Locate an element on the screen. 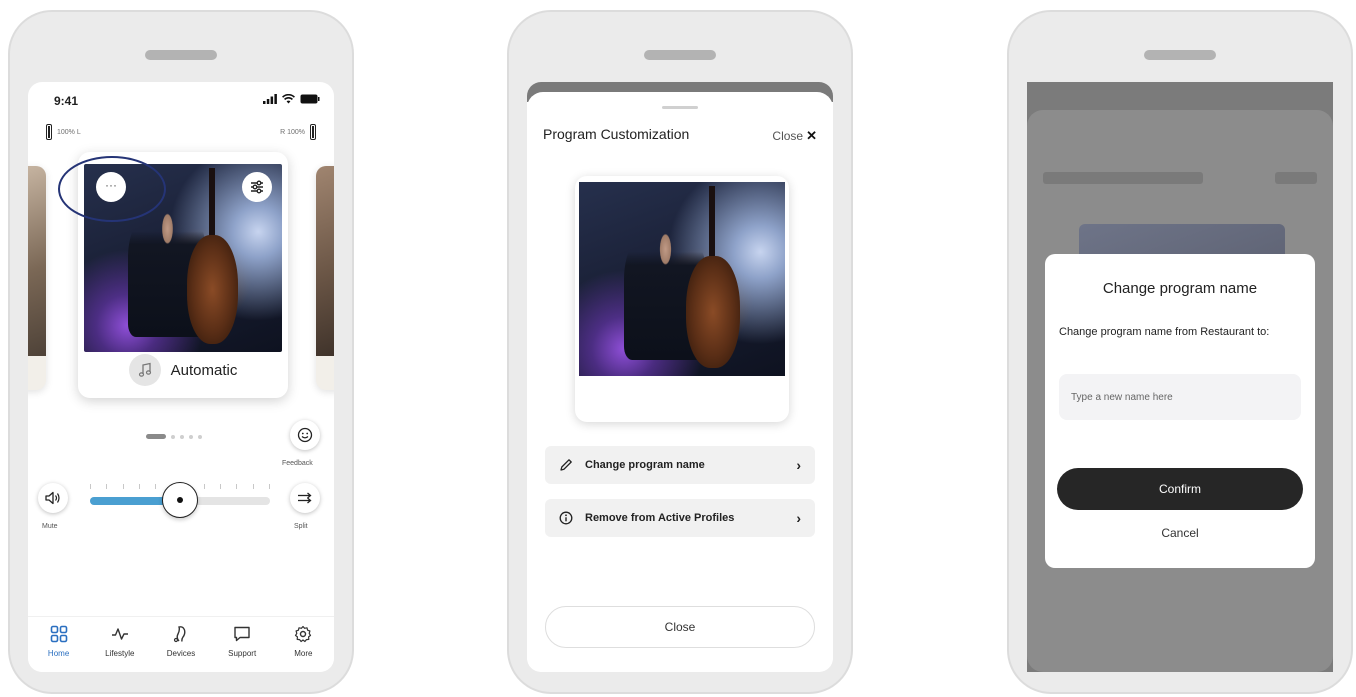 This screenshot has width=1356, height=697. previous-program-card is located at coordinates (37, 278).